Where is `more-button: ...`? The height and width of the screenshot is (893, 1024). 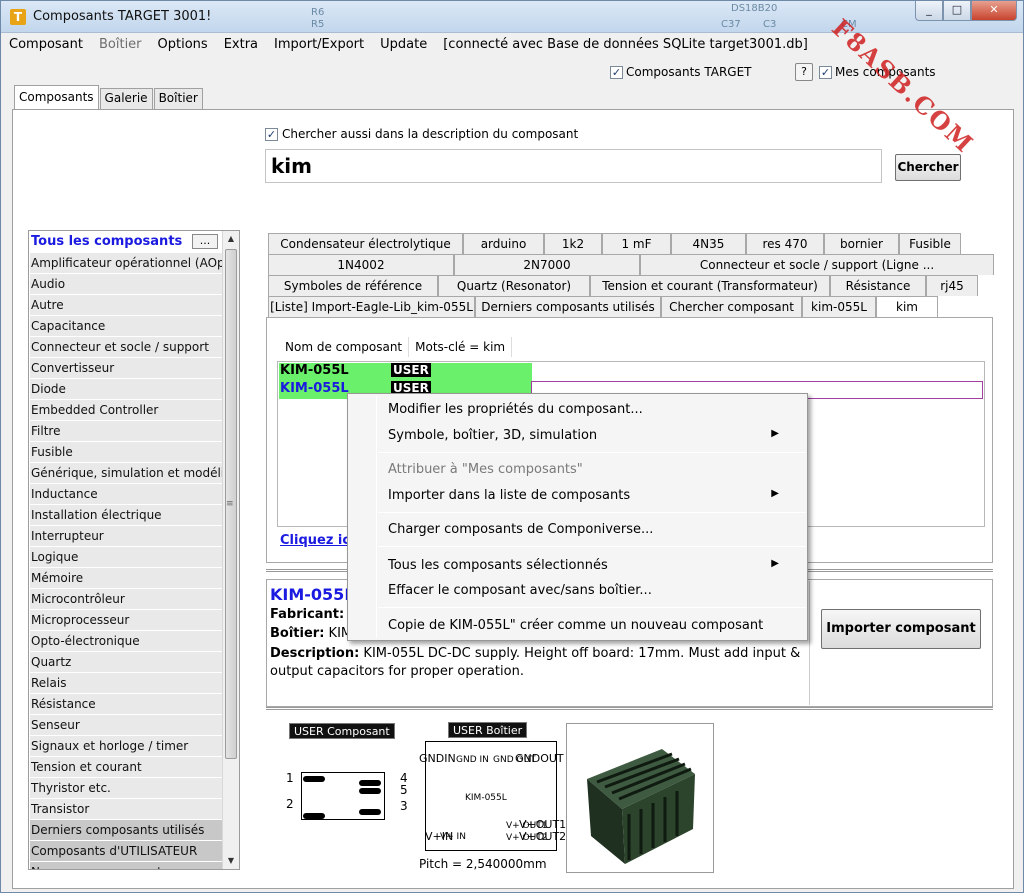
more-button: ... is located at coordinates (205, 241).